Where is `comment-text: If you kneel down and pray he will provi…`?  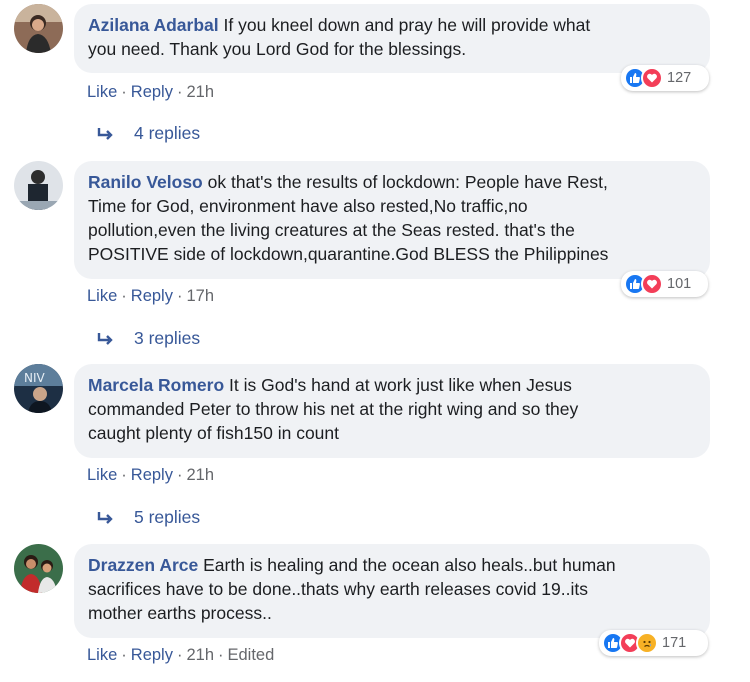
comment-text: If you kneel down and pray he will provi… is located at coordinates (407, 25).